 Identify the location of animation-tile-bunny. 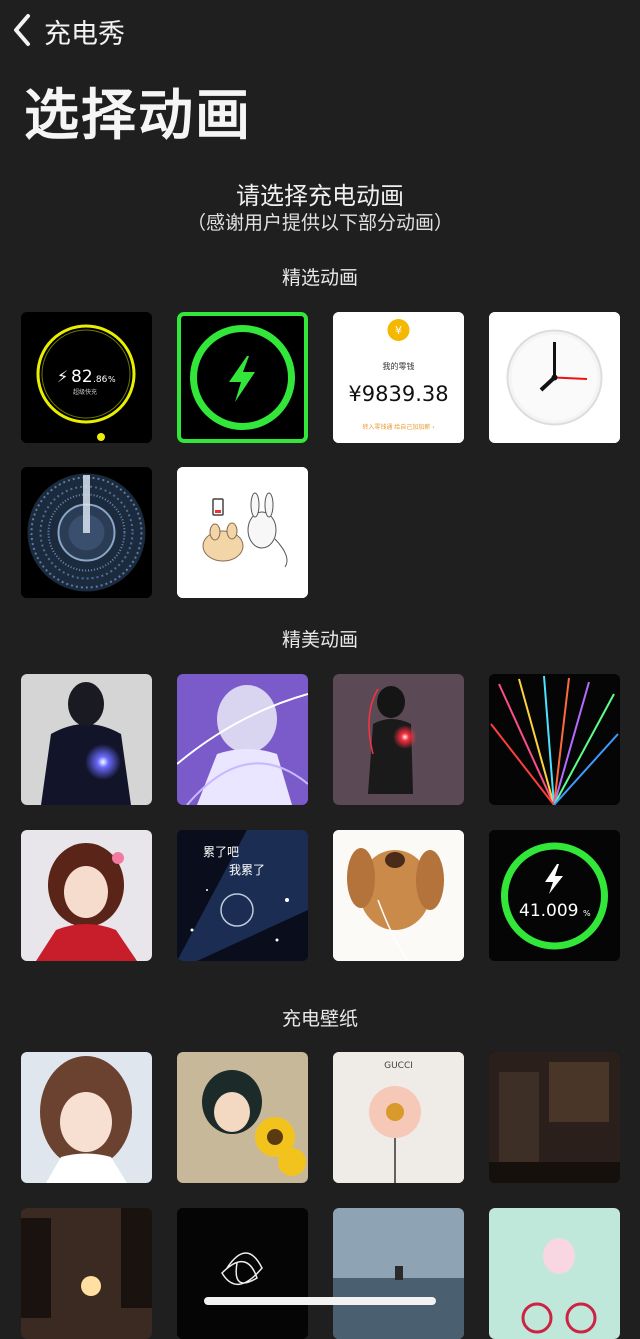
(242, 532).